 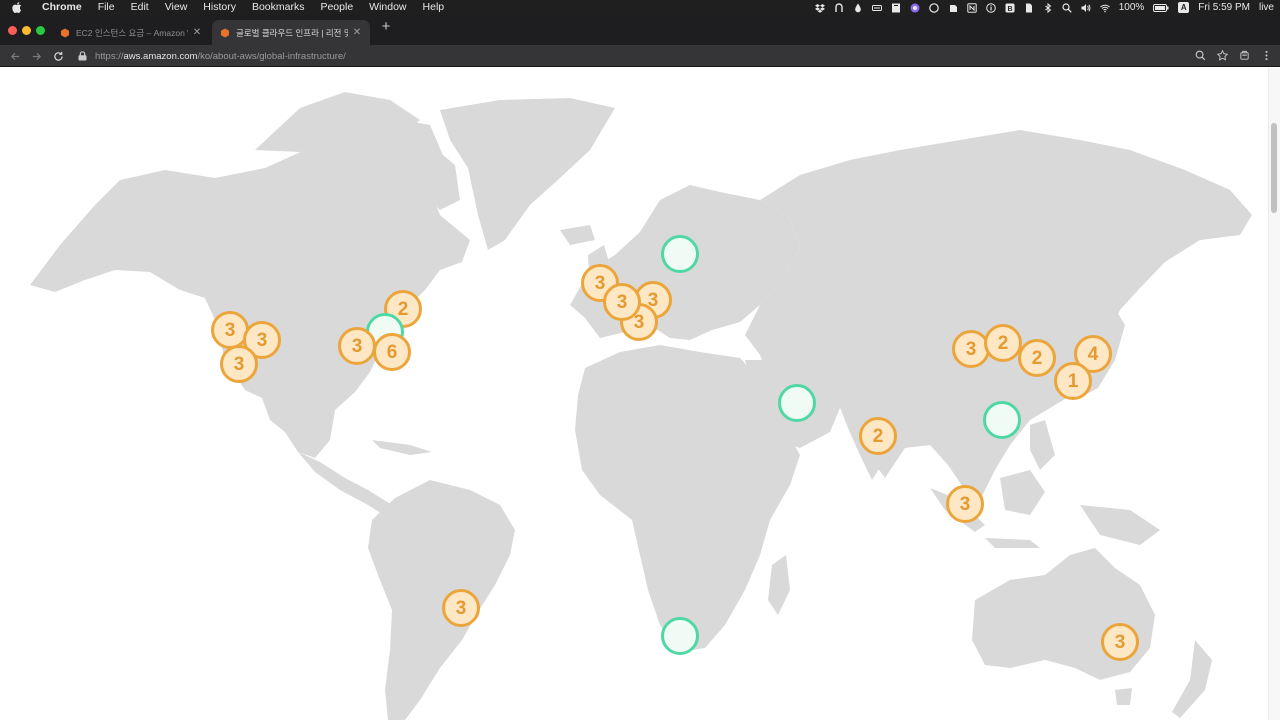 I want to click on bookmark-app-icon, so click(x=896, y=8).